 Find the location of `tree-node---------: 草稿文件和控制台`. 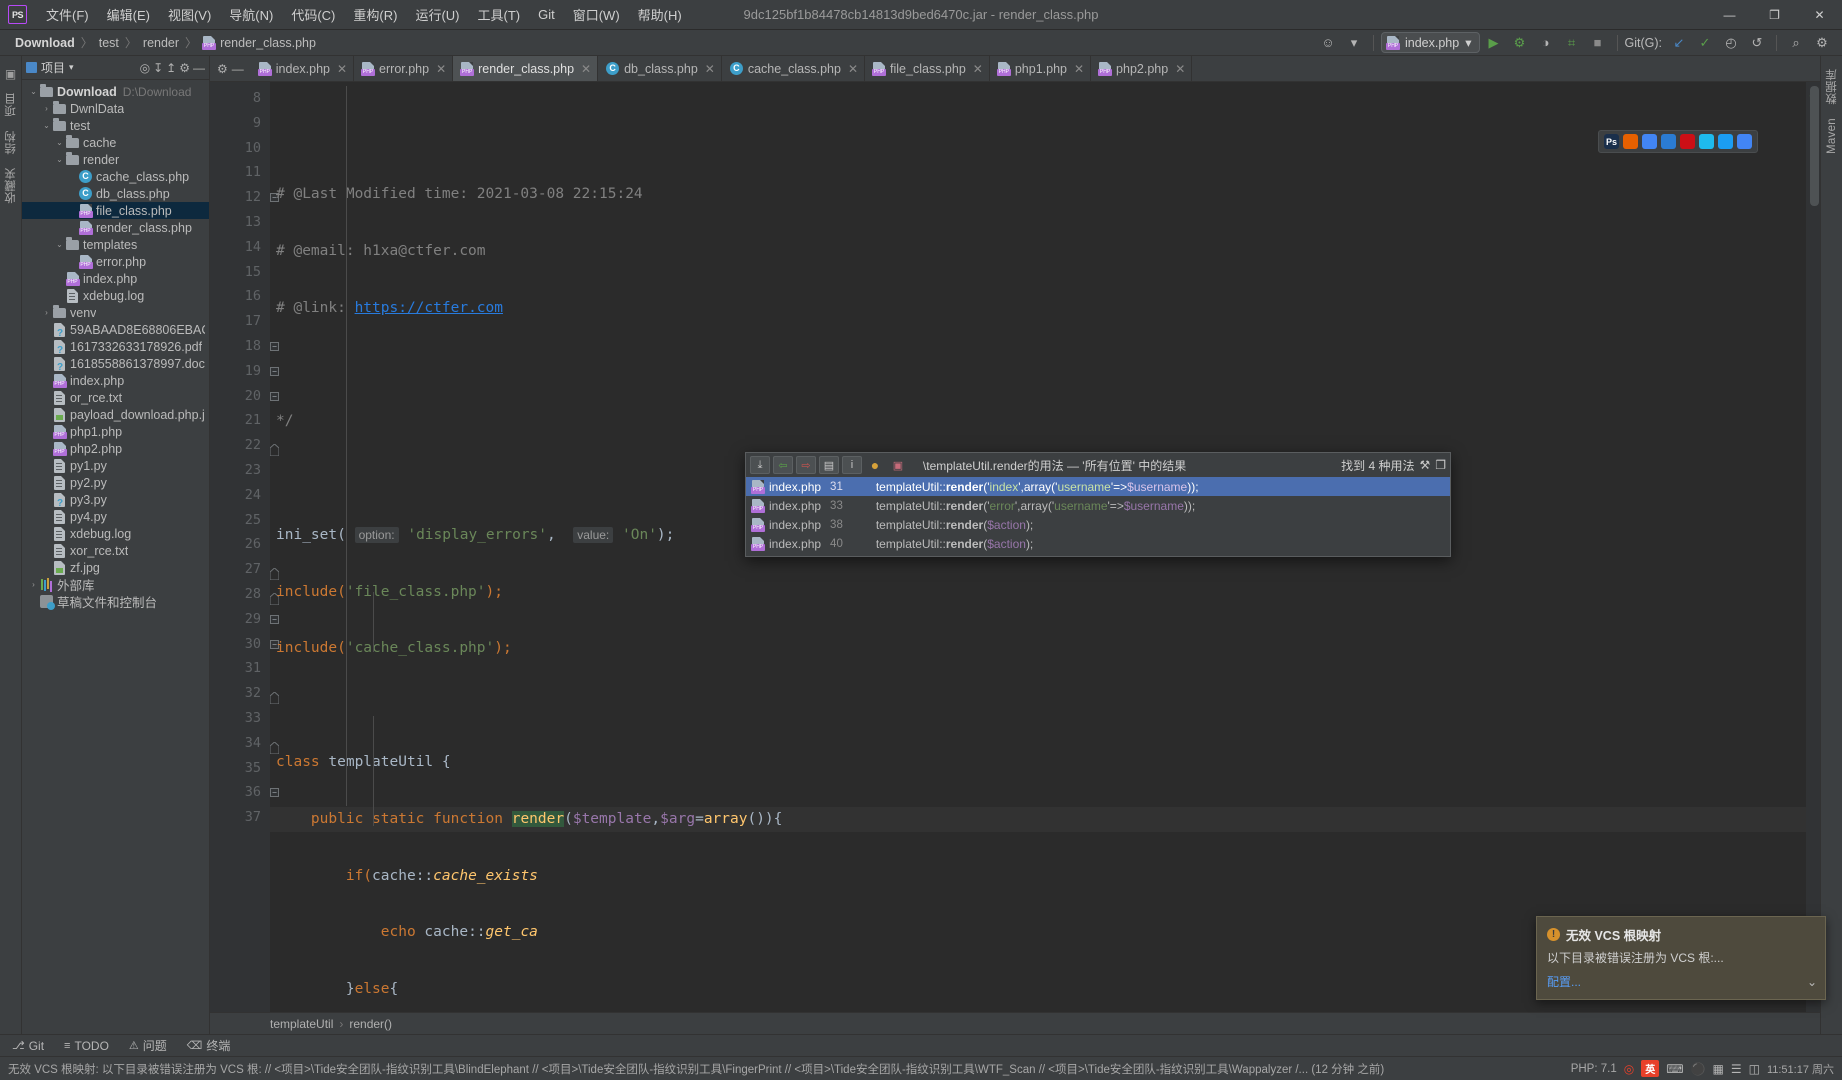

tree-node---------: 草稿文件和控制台 is located at coordinates (115, 601).